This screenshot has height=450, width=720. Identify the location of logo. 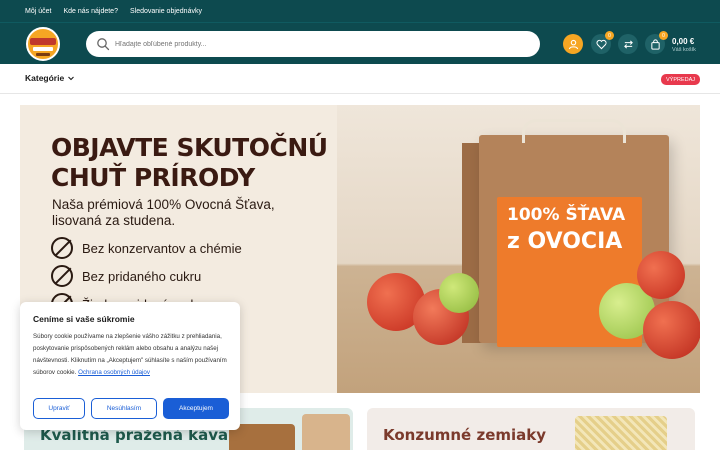
(43, 44).